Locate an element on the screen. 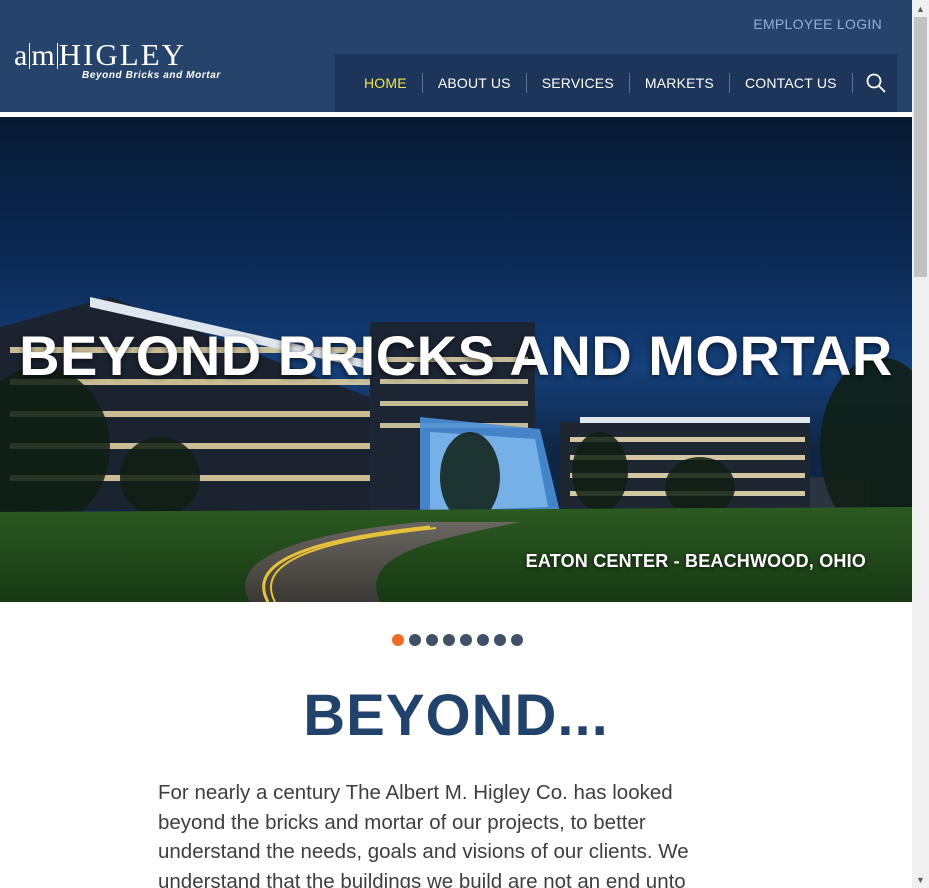  vertical-scrollbar: ▲ ▼ is located at coordinates (920, 444).